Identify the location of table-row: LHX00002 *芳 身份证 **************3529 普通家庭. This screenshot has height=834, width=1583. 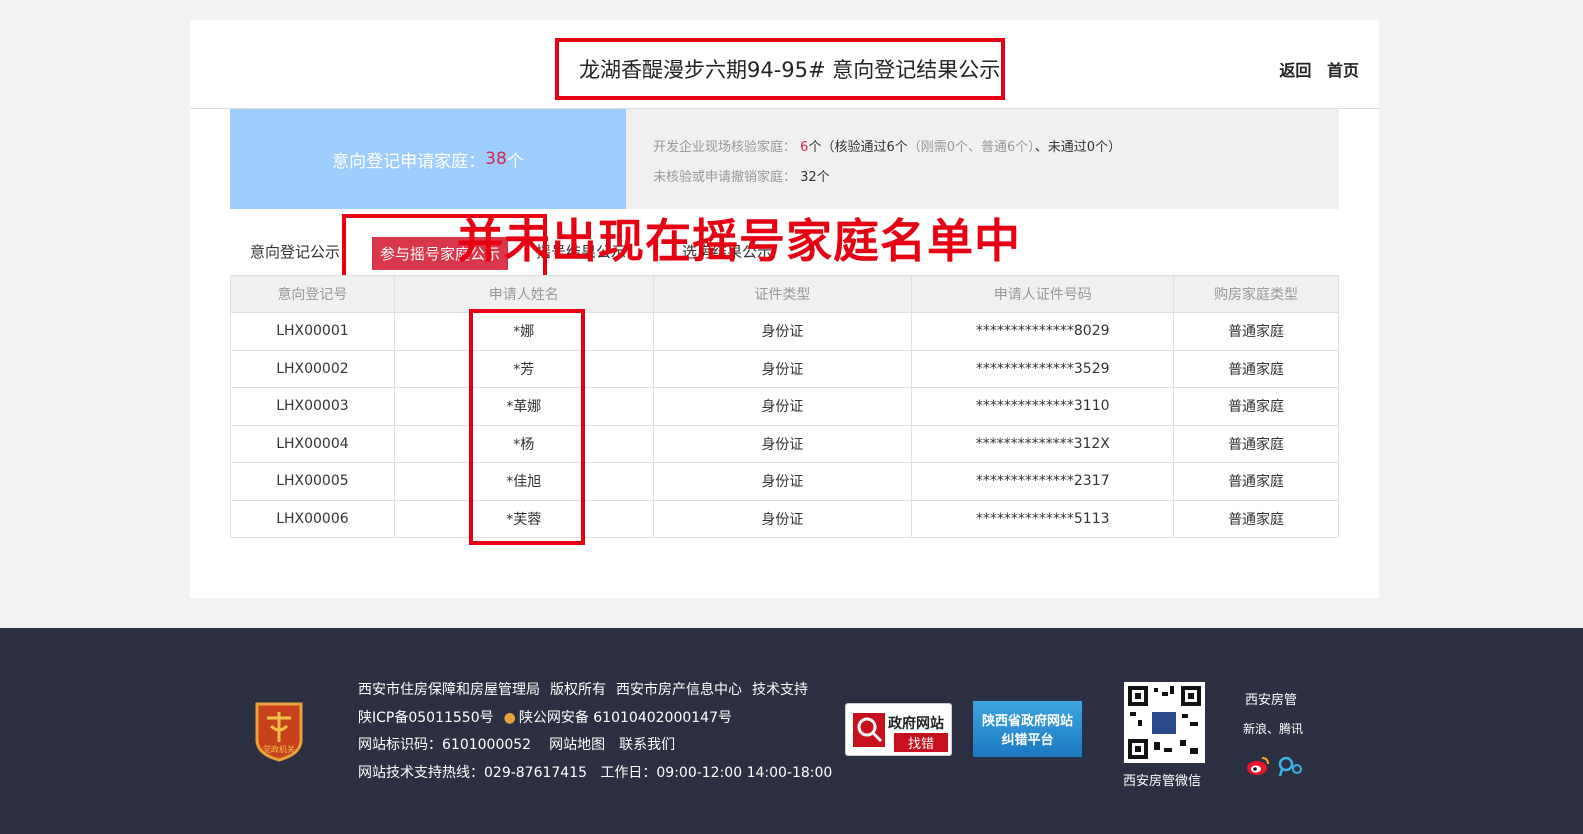
(784, 368).